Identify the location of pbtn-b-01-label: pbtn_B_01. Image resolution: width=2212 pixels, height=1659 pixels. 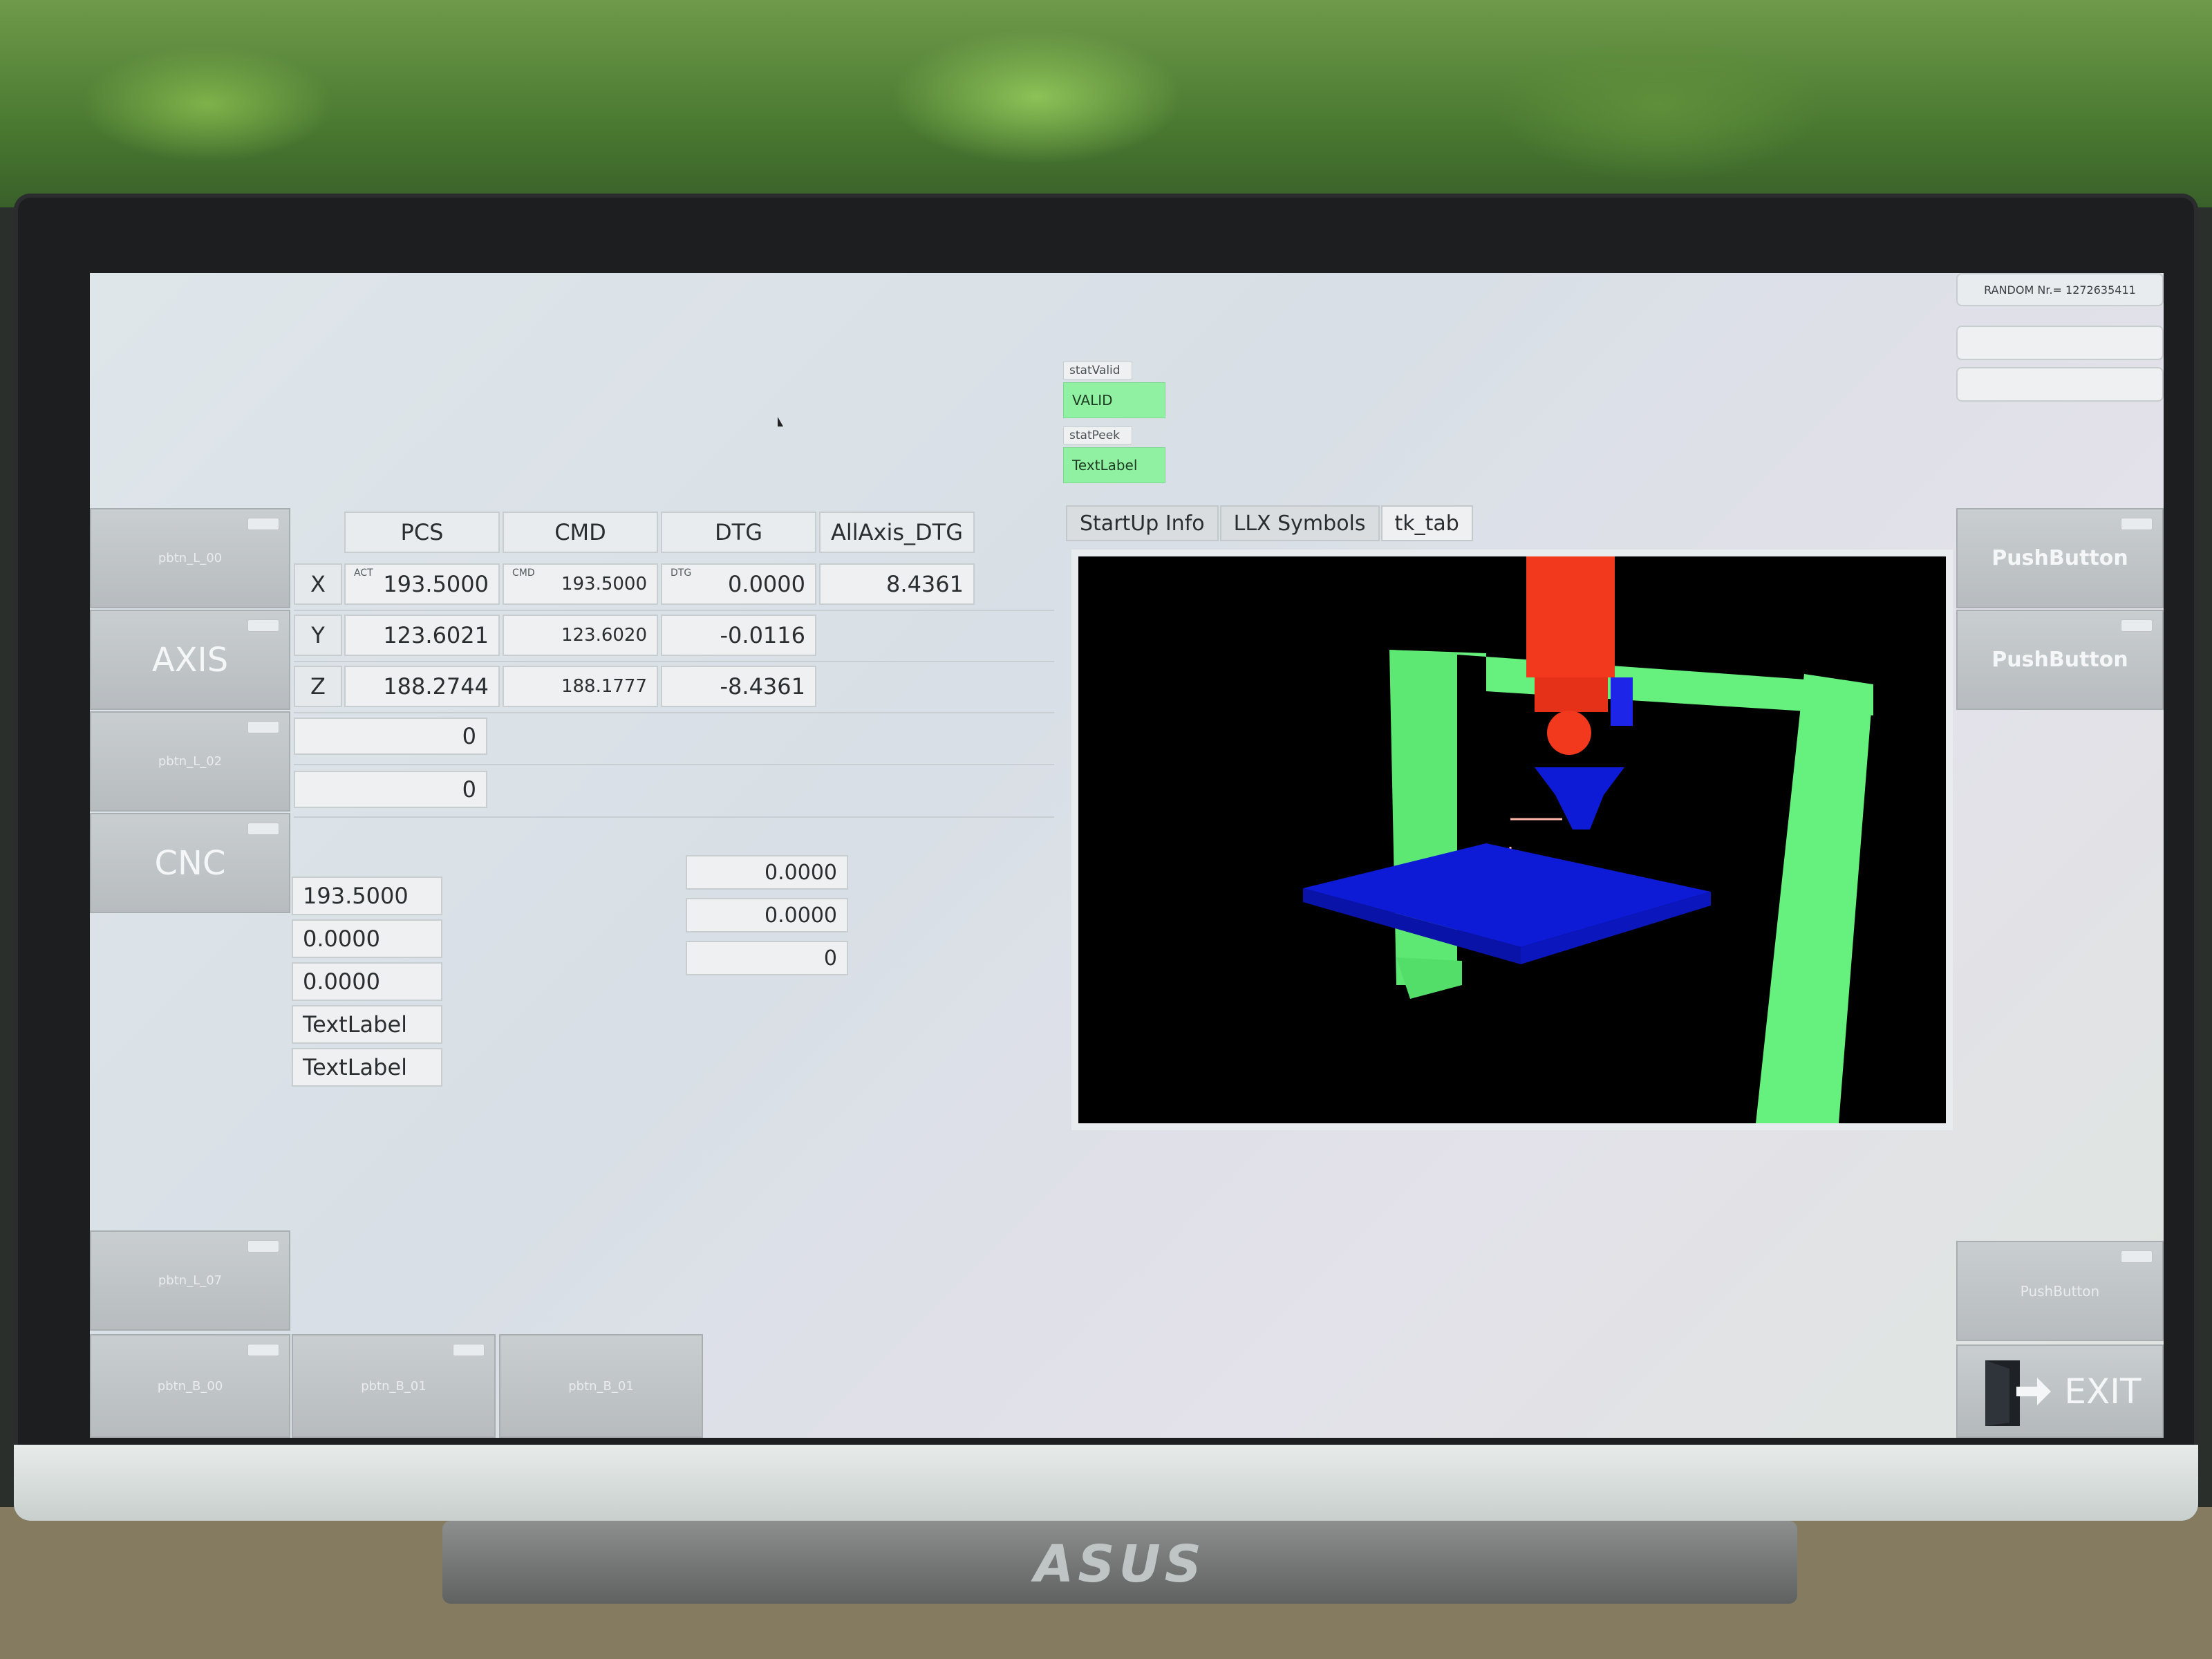
(394, 1386).